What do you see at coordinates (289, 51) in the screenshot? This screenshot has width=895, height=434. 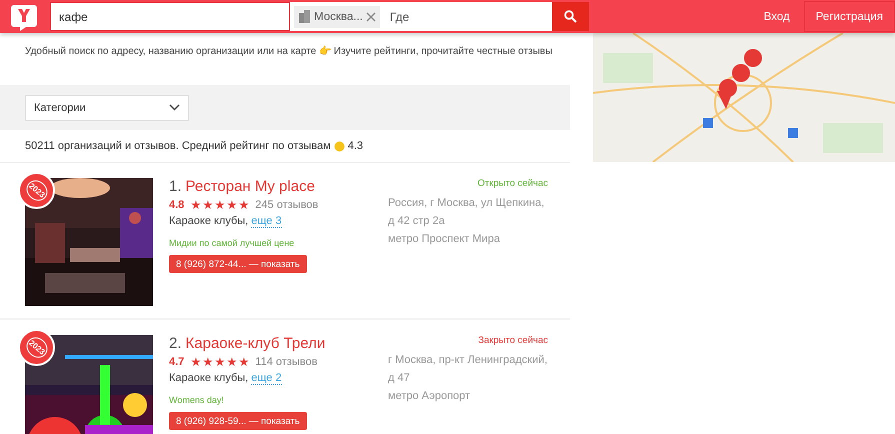 I see `intro-text: Удобный поиск по адресу, названию организации или на карте 👉 Изучите рейтинги, прочитайте честные отзывы` at bounding box center [289, 51].